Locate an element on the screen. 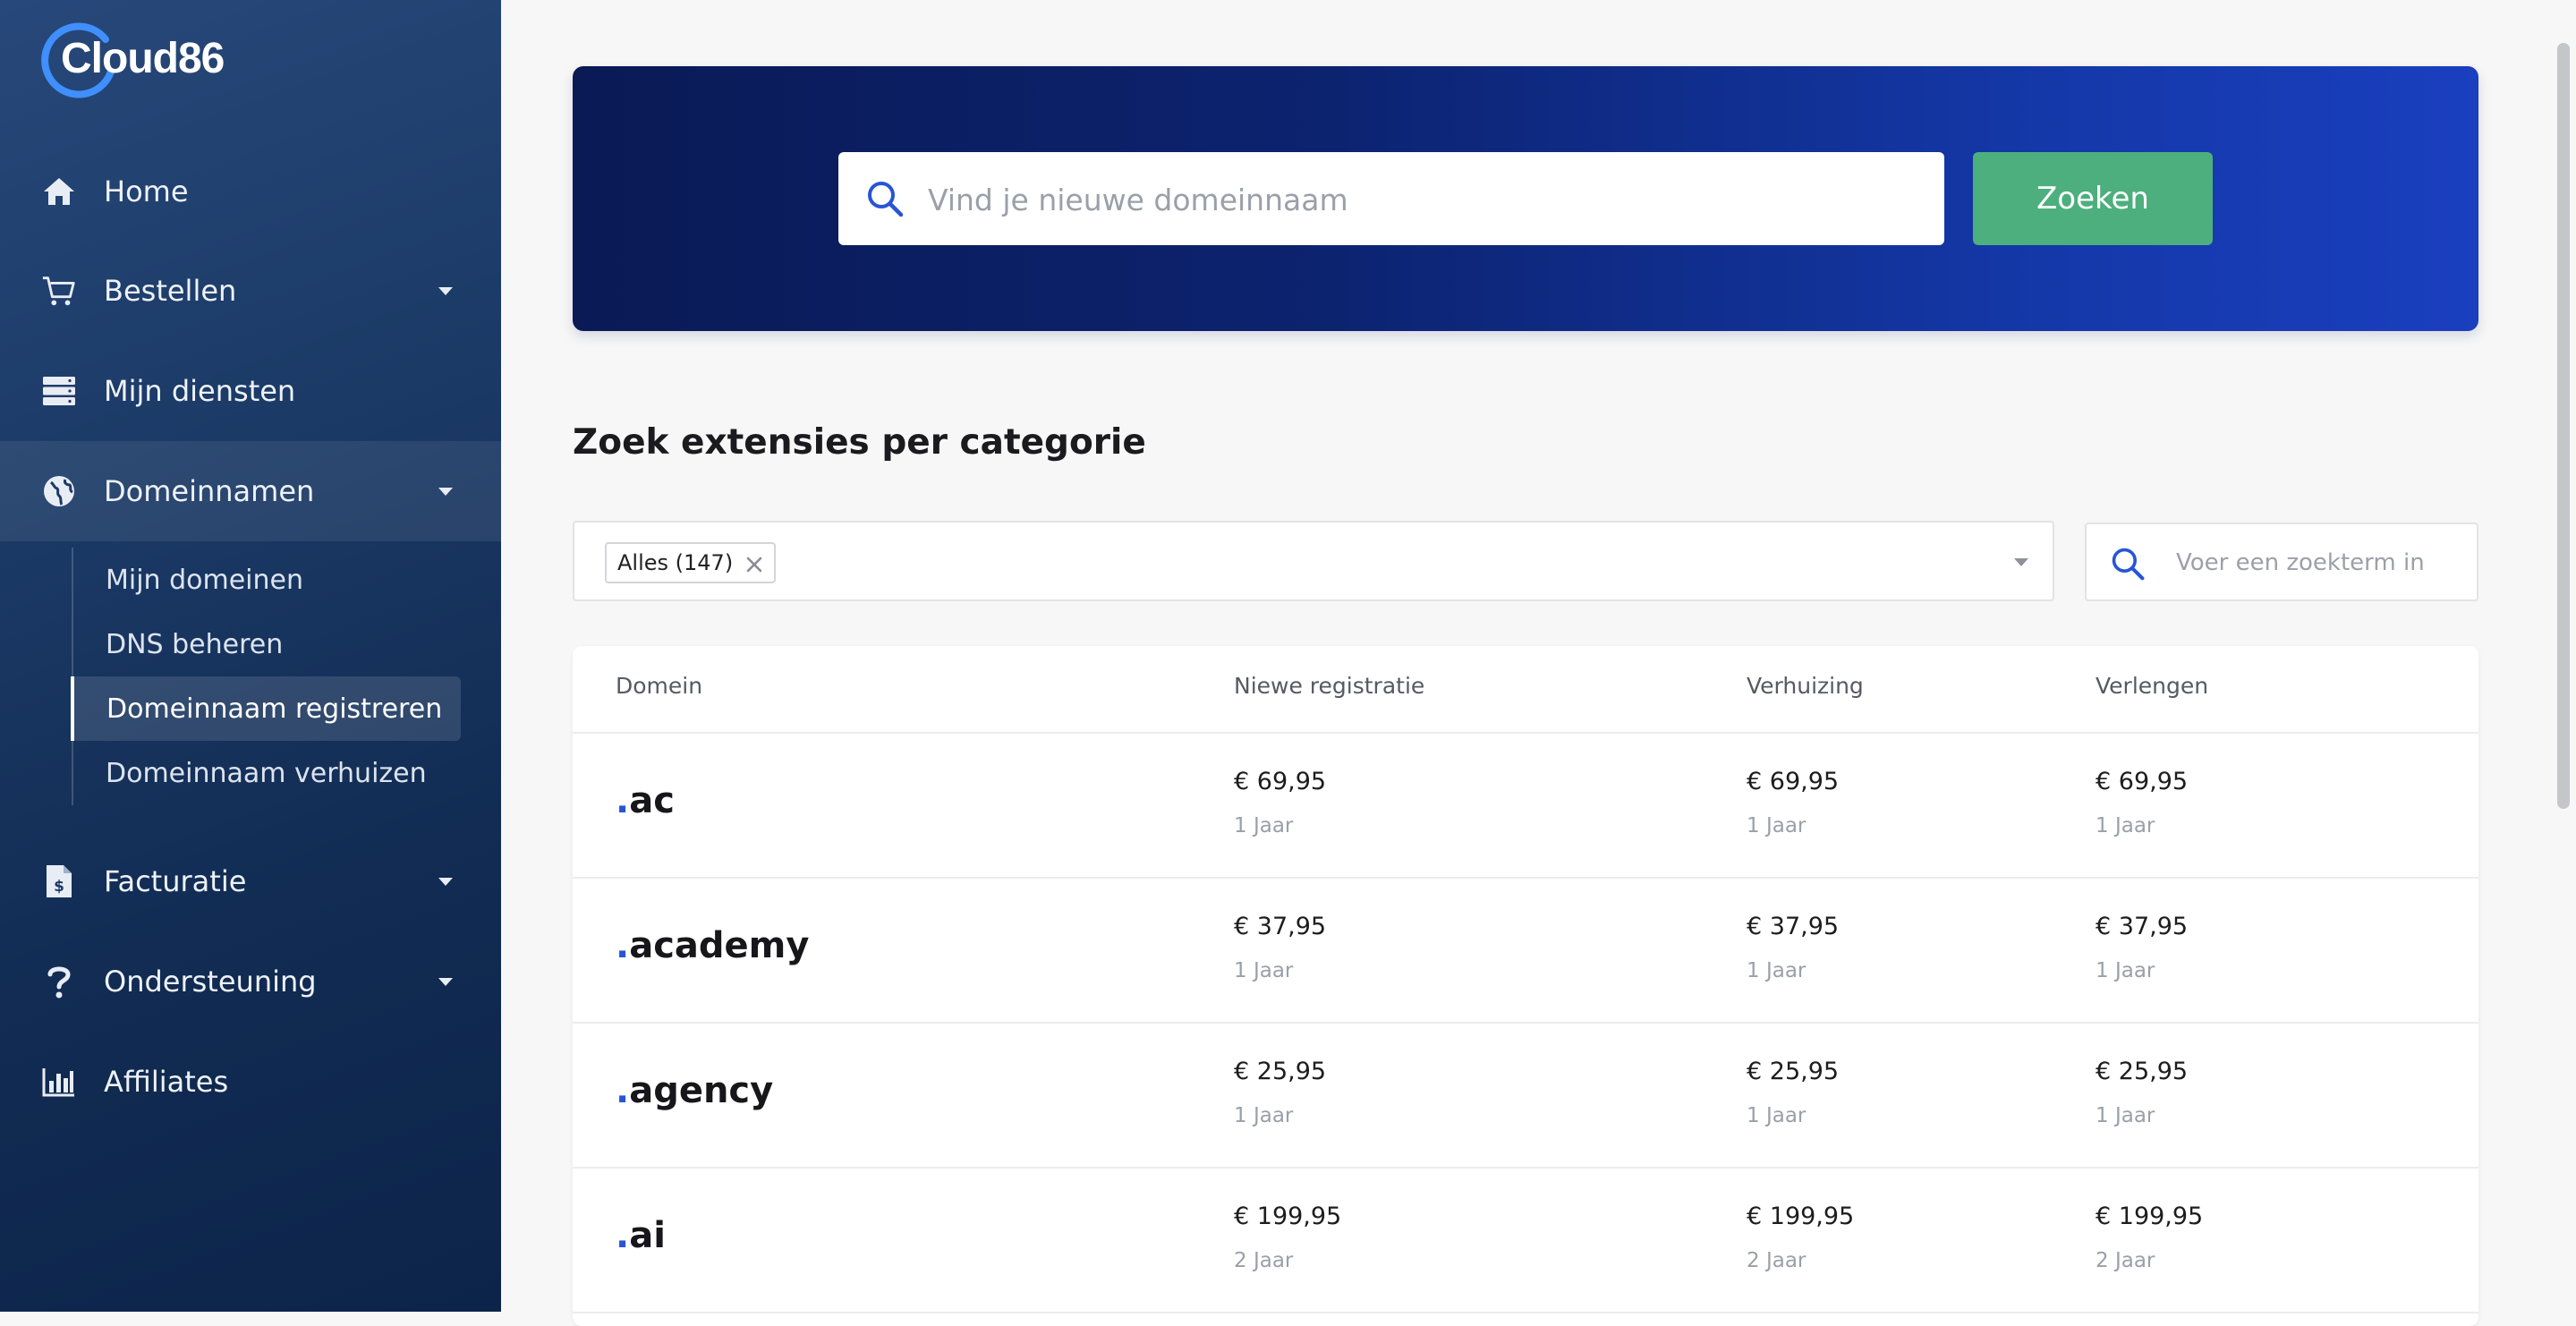 The width and height of the screenshot is (2576, 1326). term-search-box is located at coordinates (2281, 562).